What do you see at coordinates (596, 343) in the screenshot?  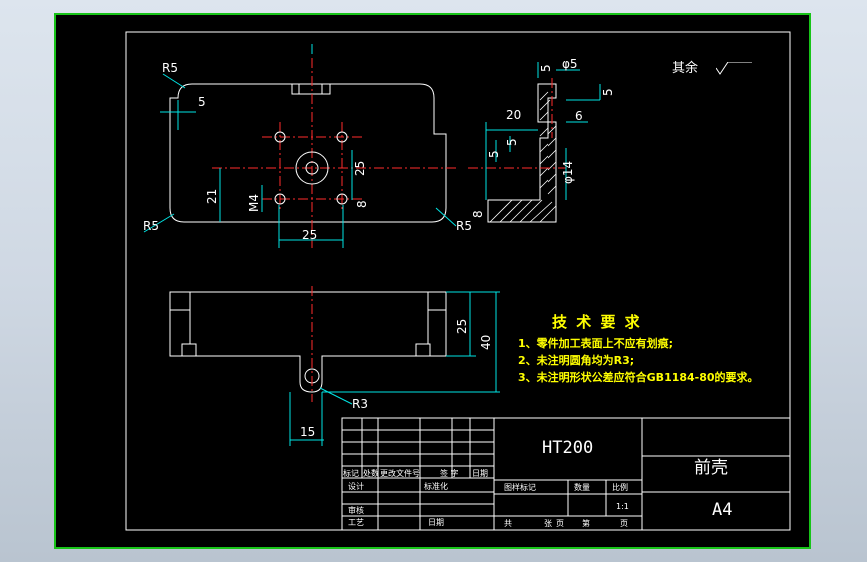 I see `tech-requirement-1: 1、零件加工表面上不应有划痕;` at bounding box center [596, 343].